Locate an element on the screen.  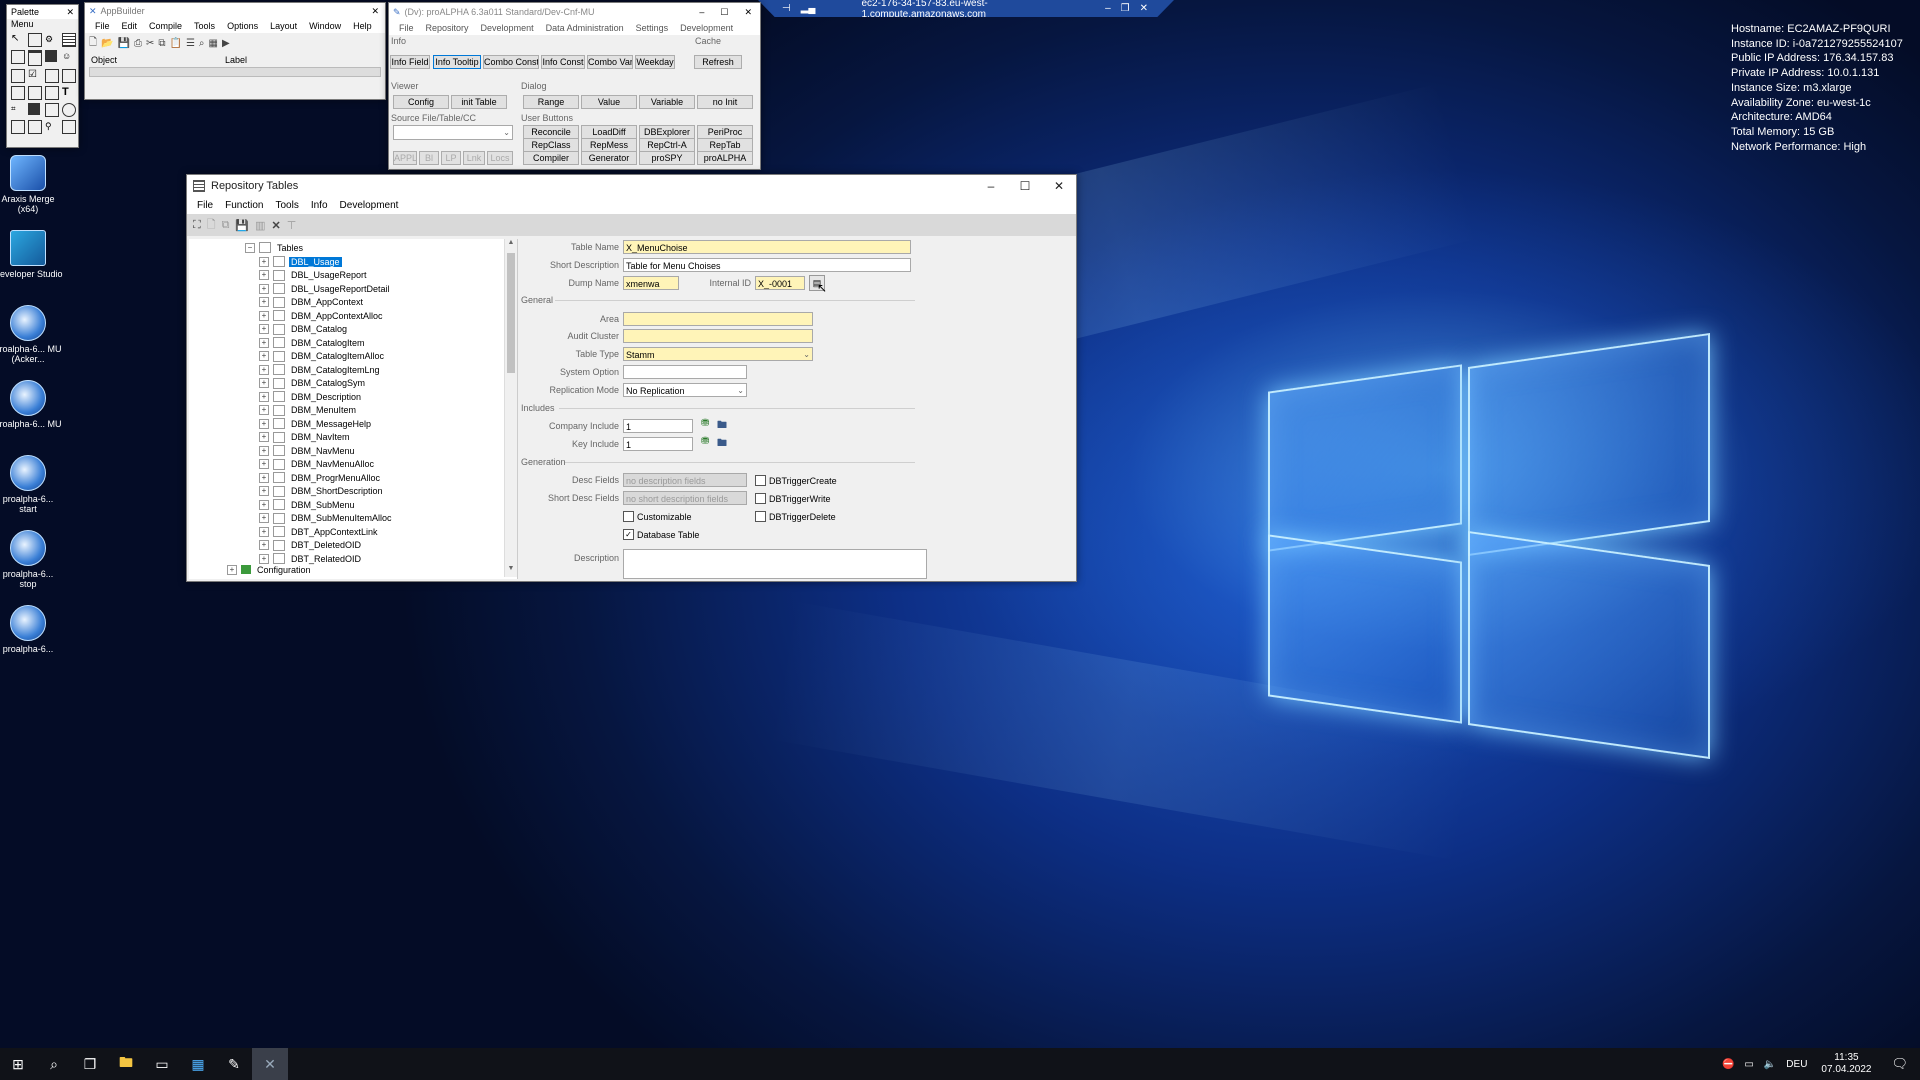
tree-node-table: + DBL_UsageReportDetail is located at coordinates (325, 288).